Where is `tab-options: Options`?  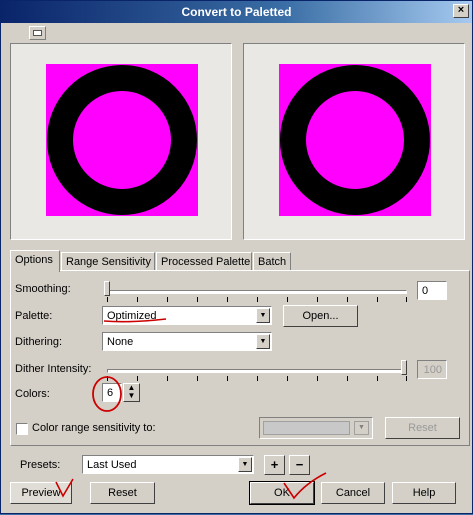 tab-options: Options is located at coordinates (35, 261).